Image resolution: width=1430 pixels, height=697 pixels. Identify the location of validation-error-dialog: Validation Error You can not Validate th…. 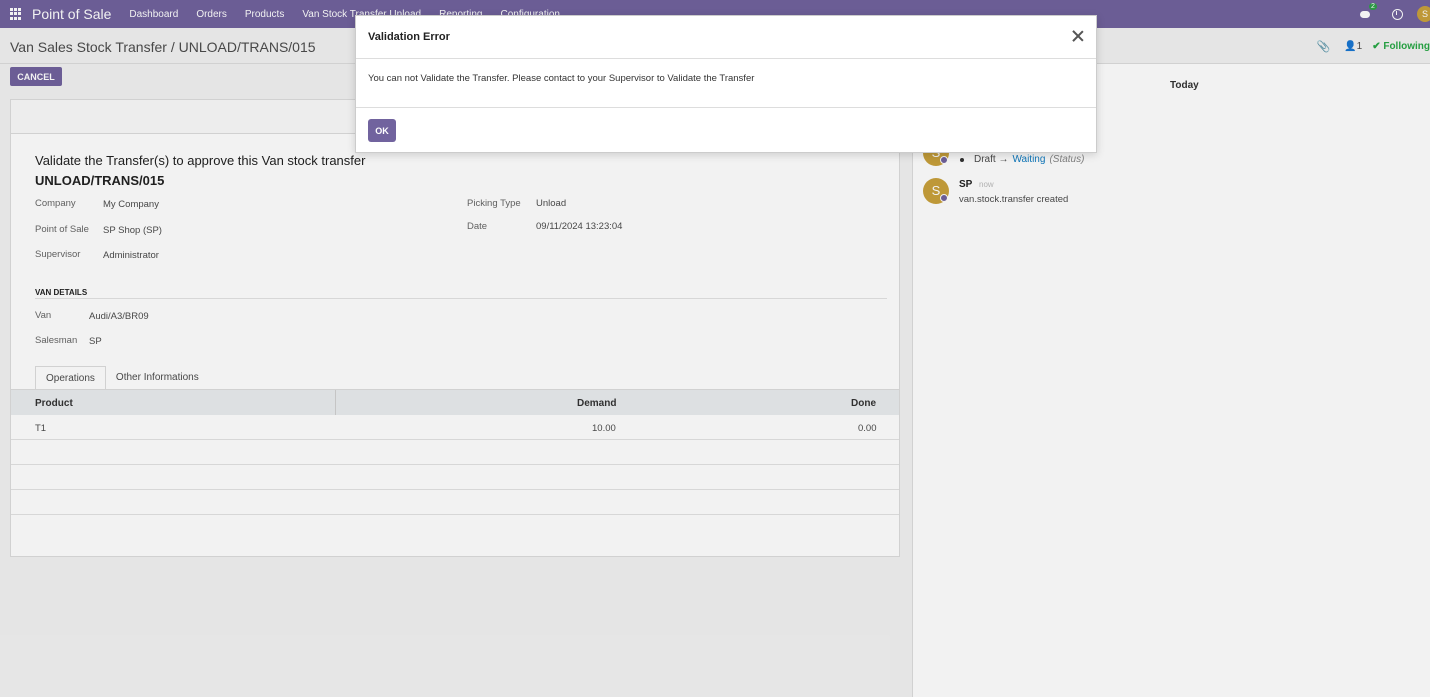
(726, 84).